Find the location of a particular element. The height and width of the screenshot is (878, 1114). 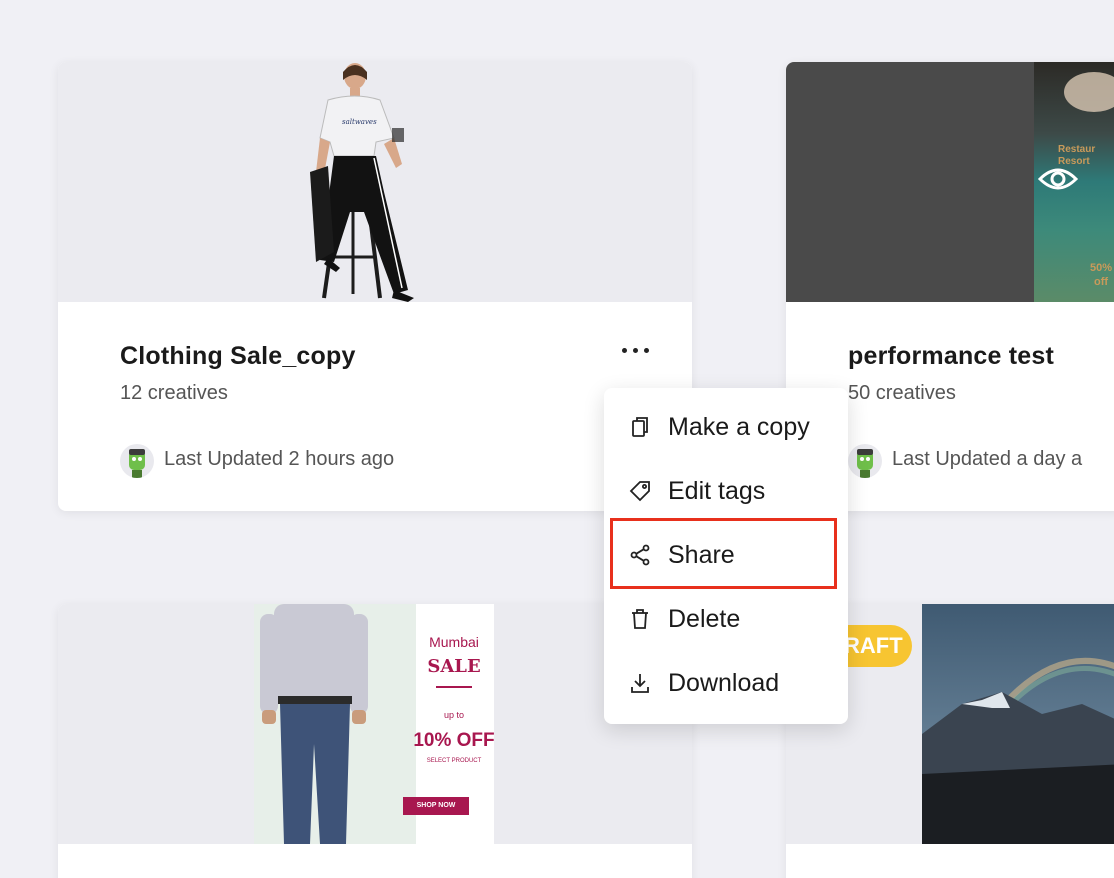

menu-item-edit-tags: Edit tags is located at coordinates (726, 491).